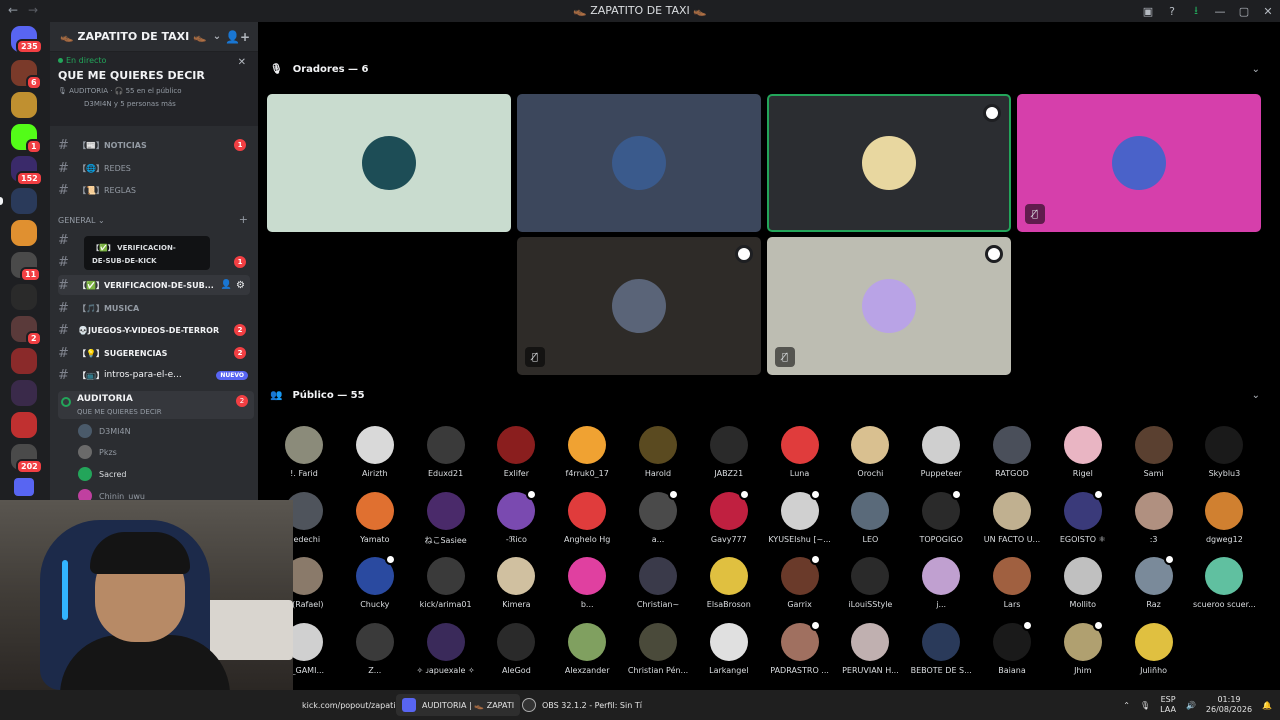 This screenshot has width=1280, height=720. What do you see at coordinates (458, 705) in the screenshot?
I see `taskbar-item-discord: AUDITORIA | 👞 ZAPATI` at bounding box center [458, 705].